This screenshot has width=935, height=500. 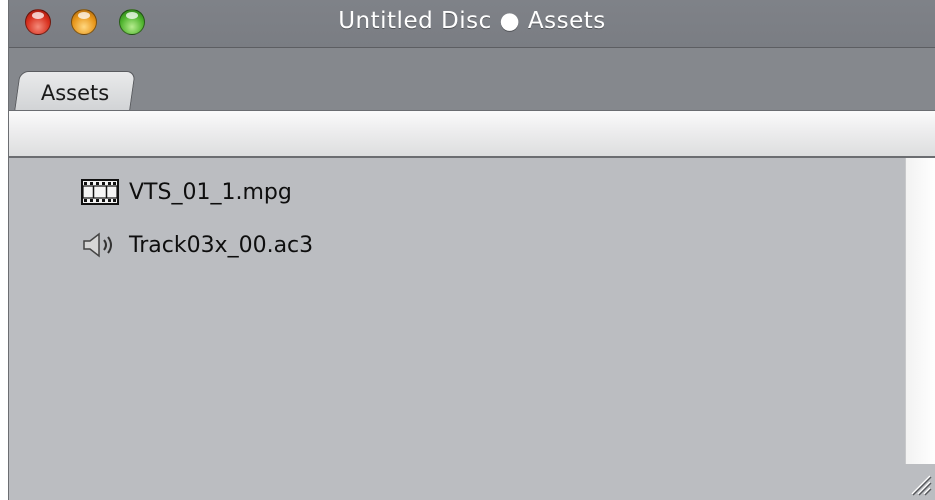 I want to click on list-item: Track03x_00.ac3, so click(x=196, y=245).